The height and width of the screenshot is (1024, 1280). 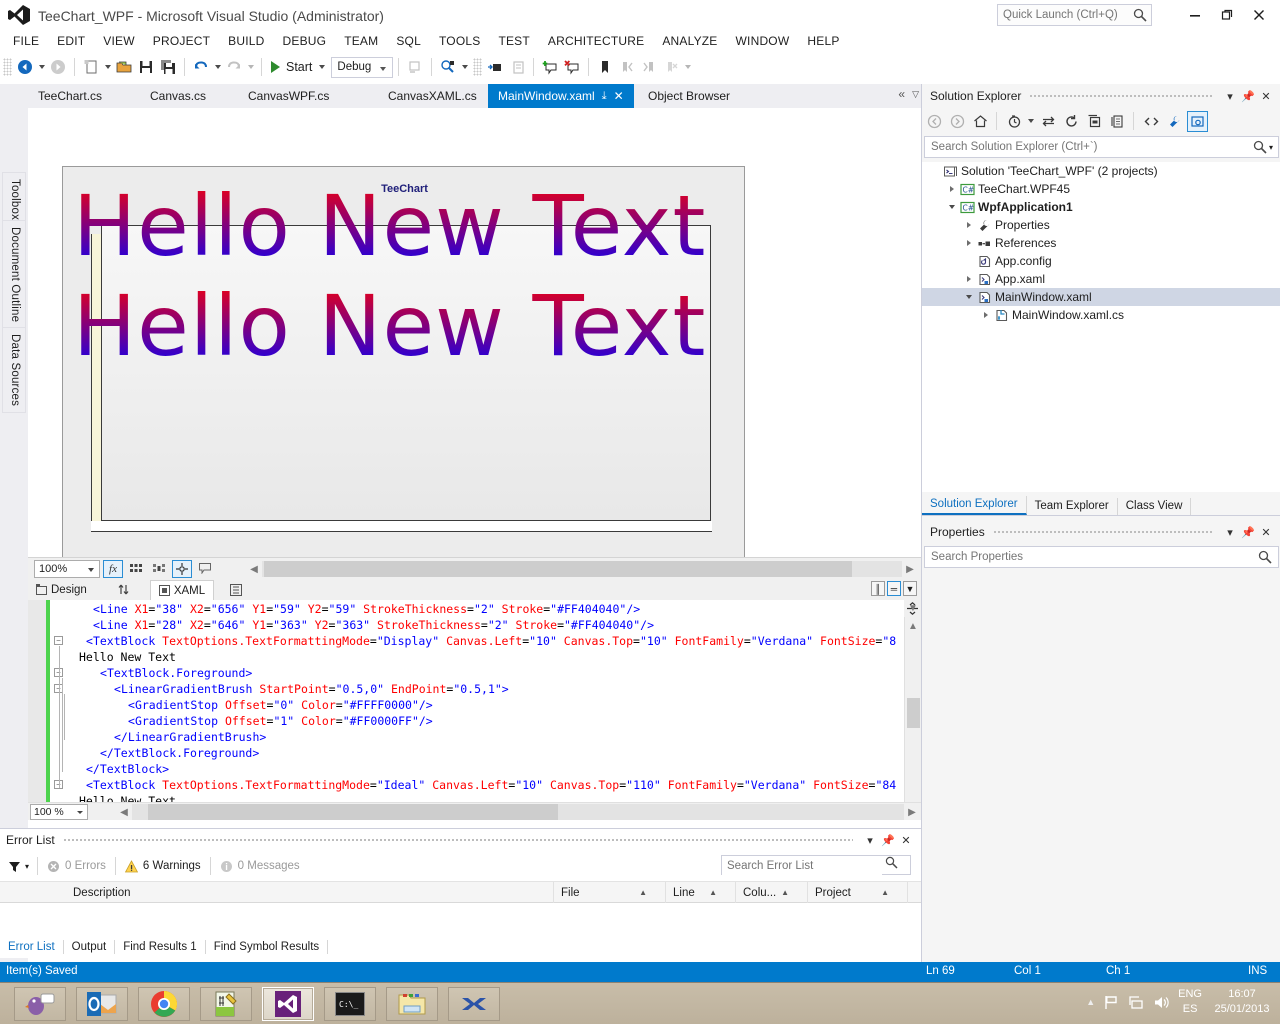 I want to click on forward-icon, so click(x=957, y=121).